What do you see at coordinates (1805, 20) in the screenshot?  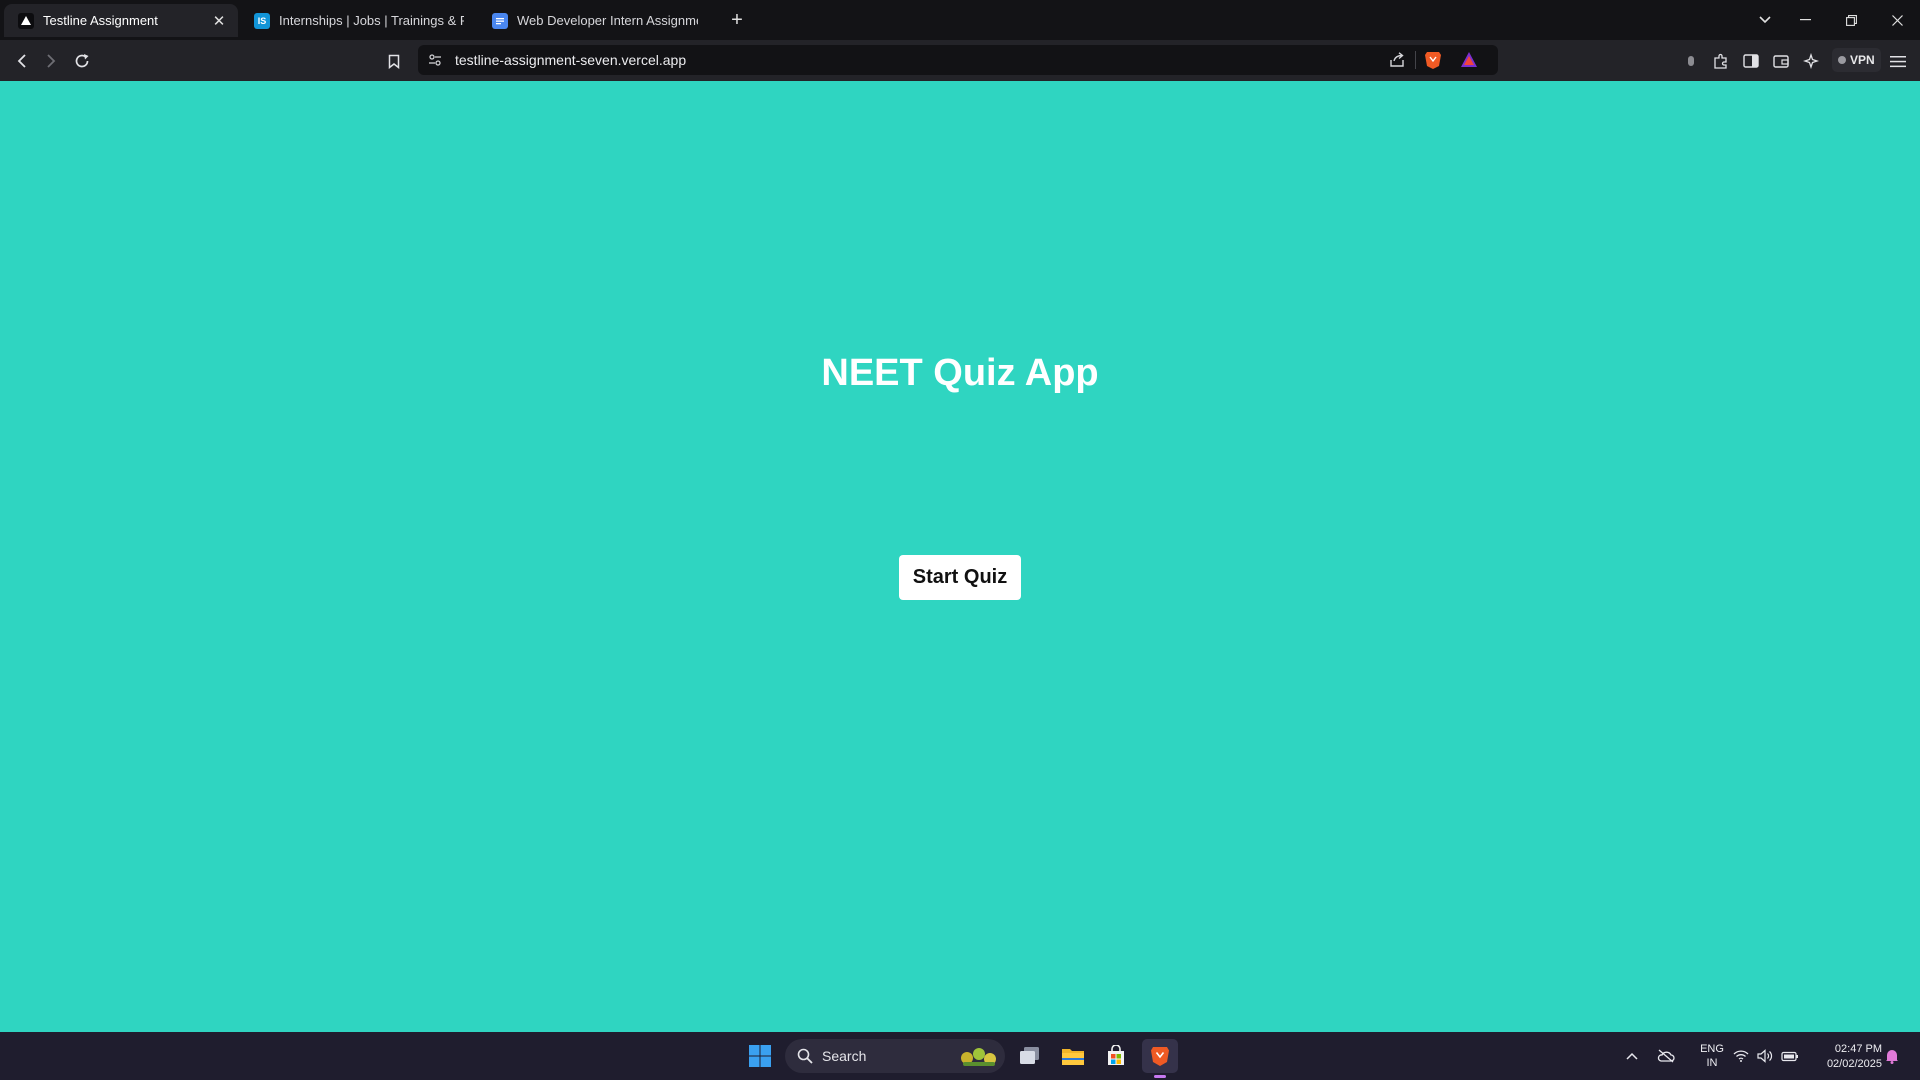 I see `minimize-icon` at bounding box center [1805, 20].